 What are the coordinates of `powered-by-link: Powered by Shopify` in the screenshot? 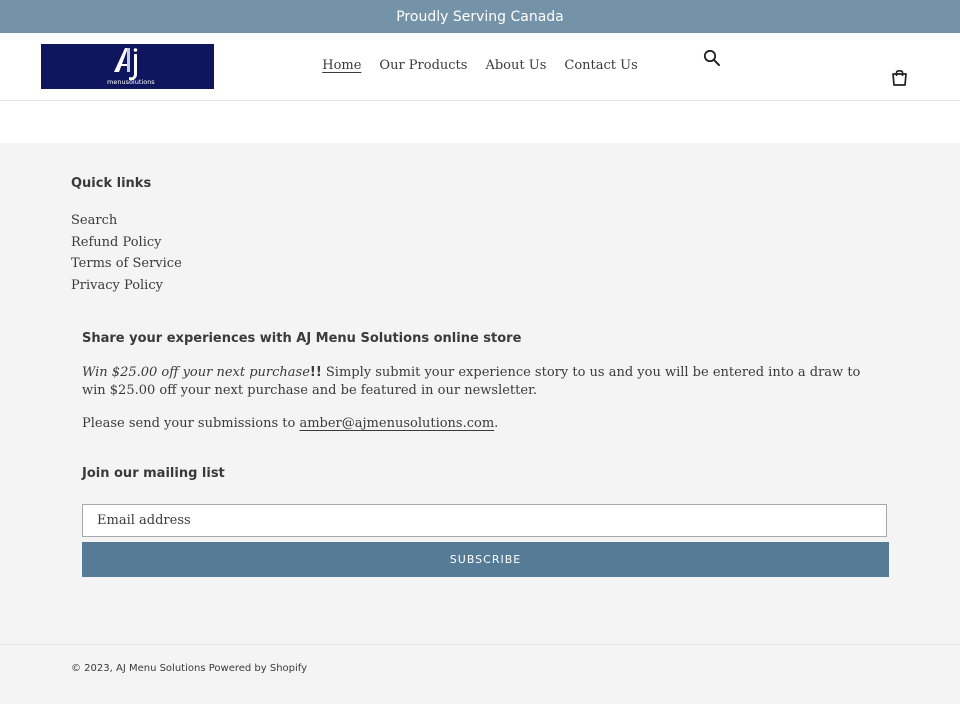 It's located at (258, 668).